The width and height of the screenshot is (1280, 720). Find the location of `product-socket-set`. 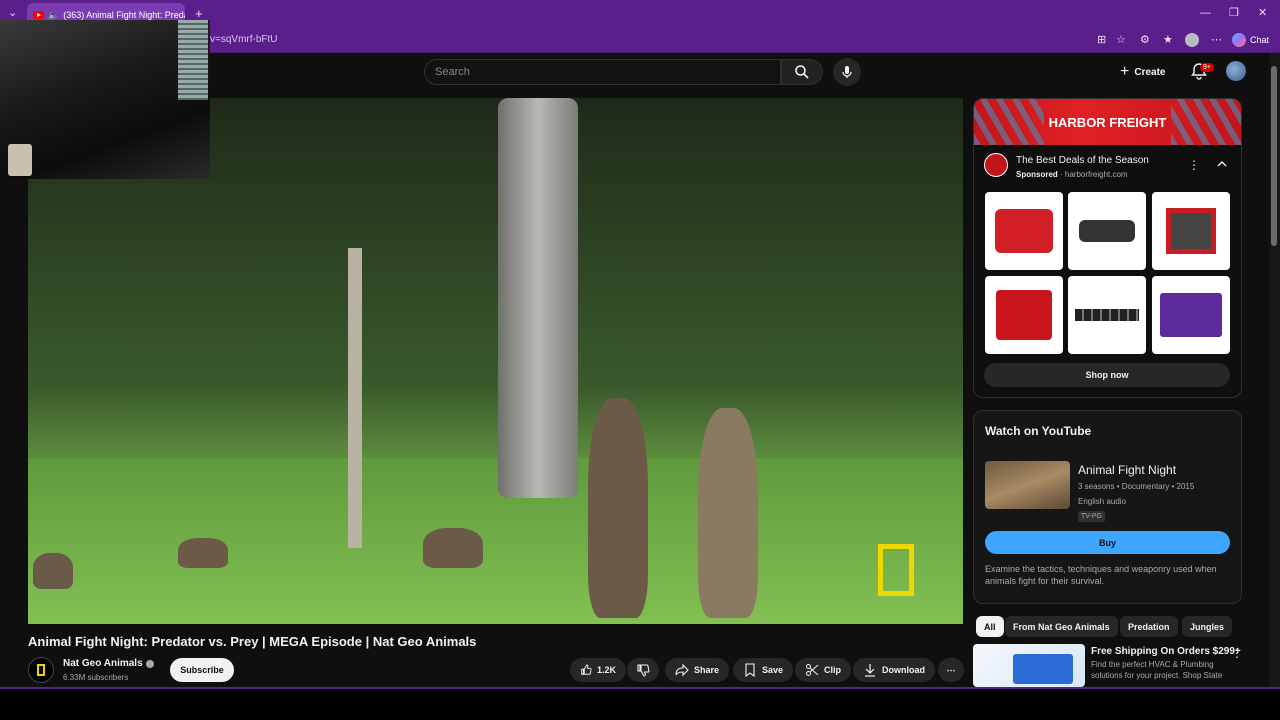

product-socket-set is located at coordinates (1107, 315).